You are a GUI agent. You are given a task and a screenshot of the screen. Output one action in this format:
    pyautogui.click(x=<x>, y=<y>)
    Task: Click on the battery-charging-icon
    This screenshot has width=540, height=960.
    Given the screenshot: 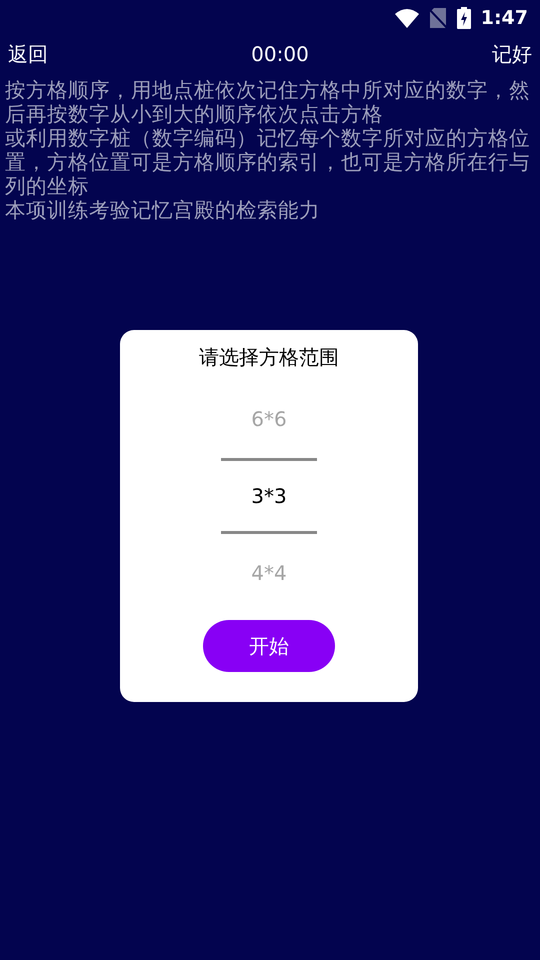 What is the action you would take?
    pyautogui.click(x=463, y=18)
    